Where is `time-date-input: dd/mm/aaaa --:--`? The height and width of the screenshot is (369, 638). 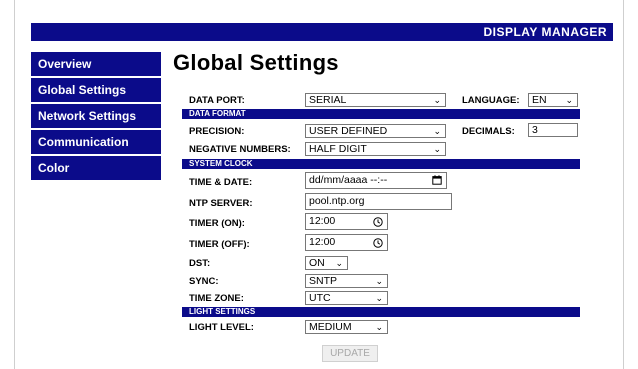 time-date-input: dd/mm/aaaa --:-- is located at coordinates (376, 180).